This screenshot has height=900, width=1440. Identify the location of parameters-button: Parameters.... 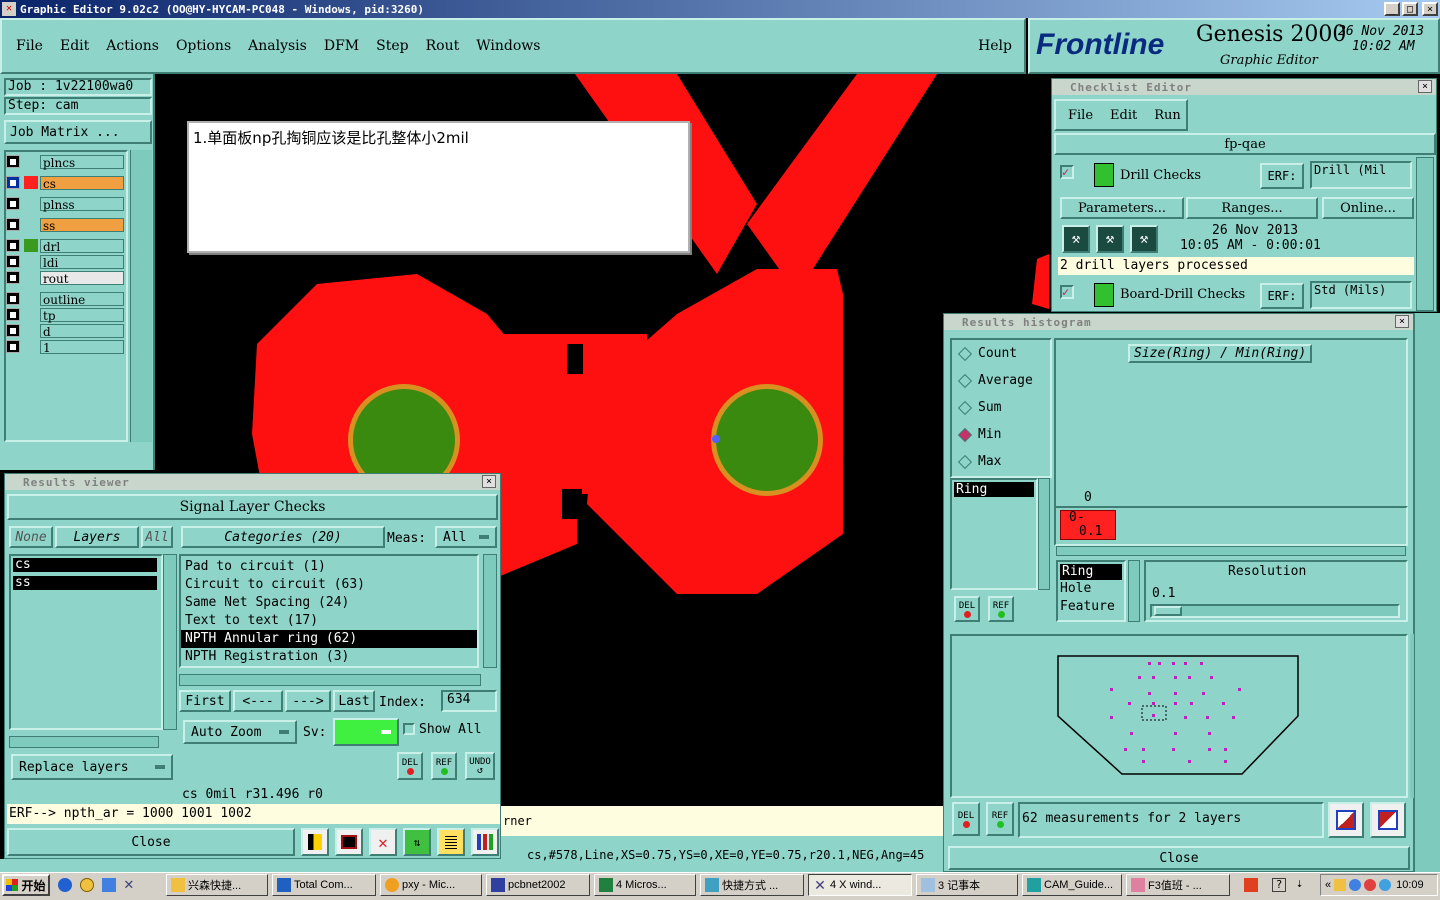
(1122, 208).